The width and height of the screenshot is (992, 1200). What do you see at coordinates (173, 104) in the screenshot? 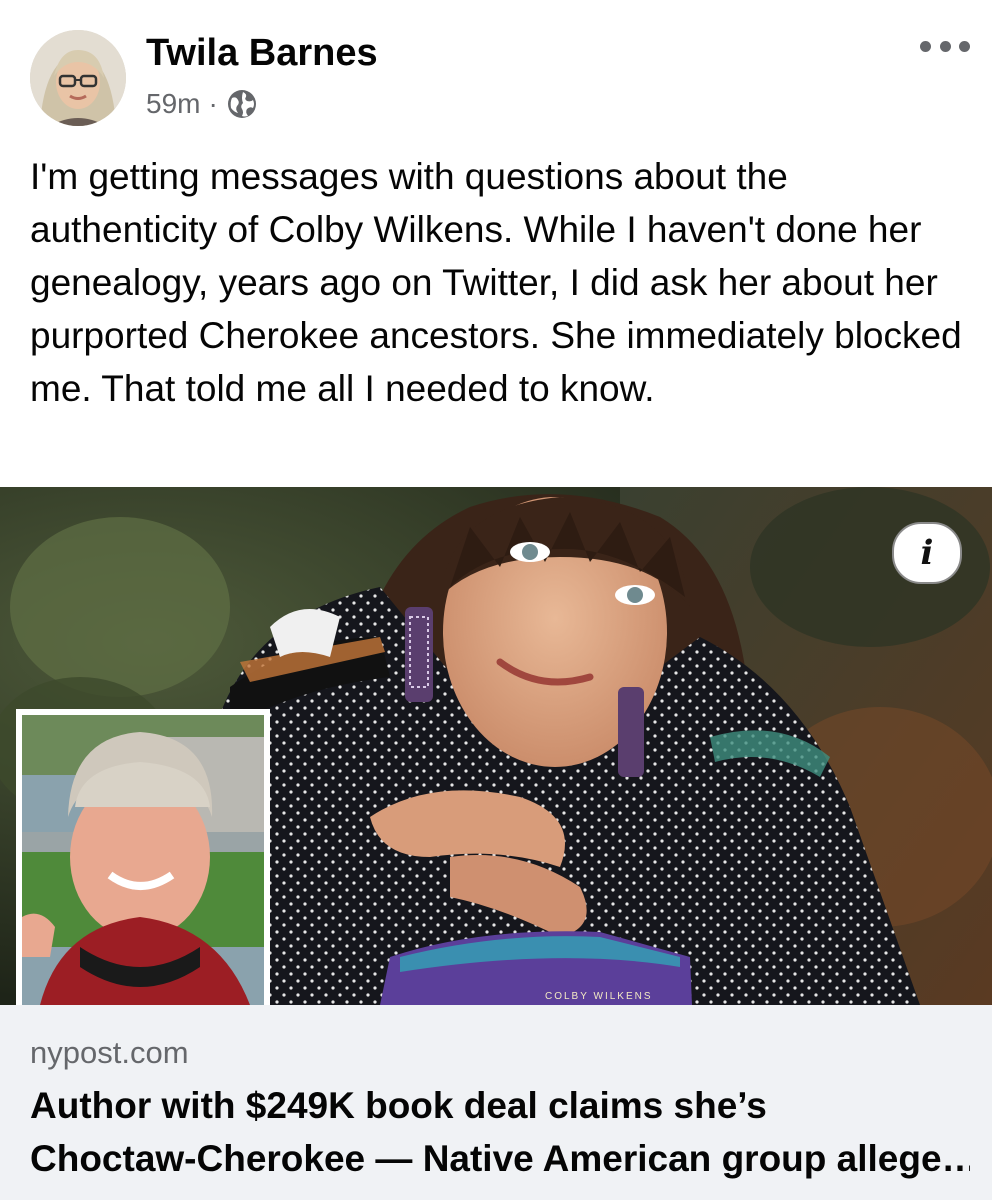
I see `post-timestamp: 59m` at bounding box center [173, 104].